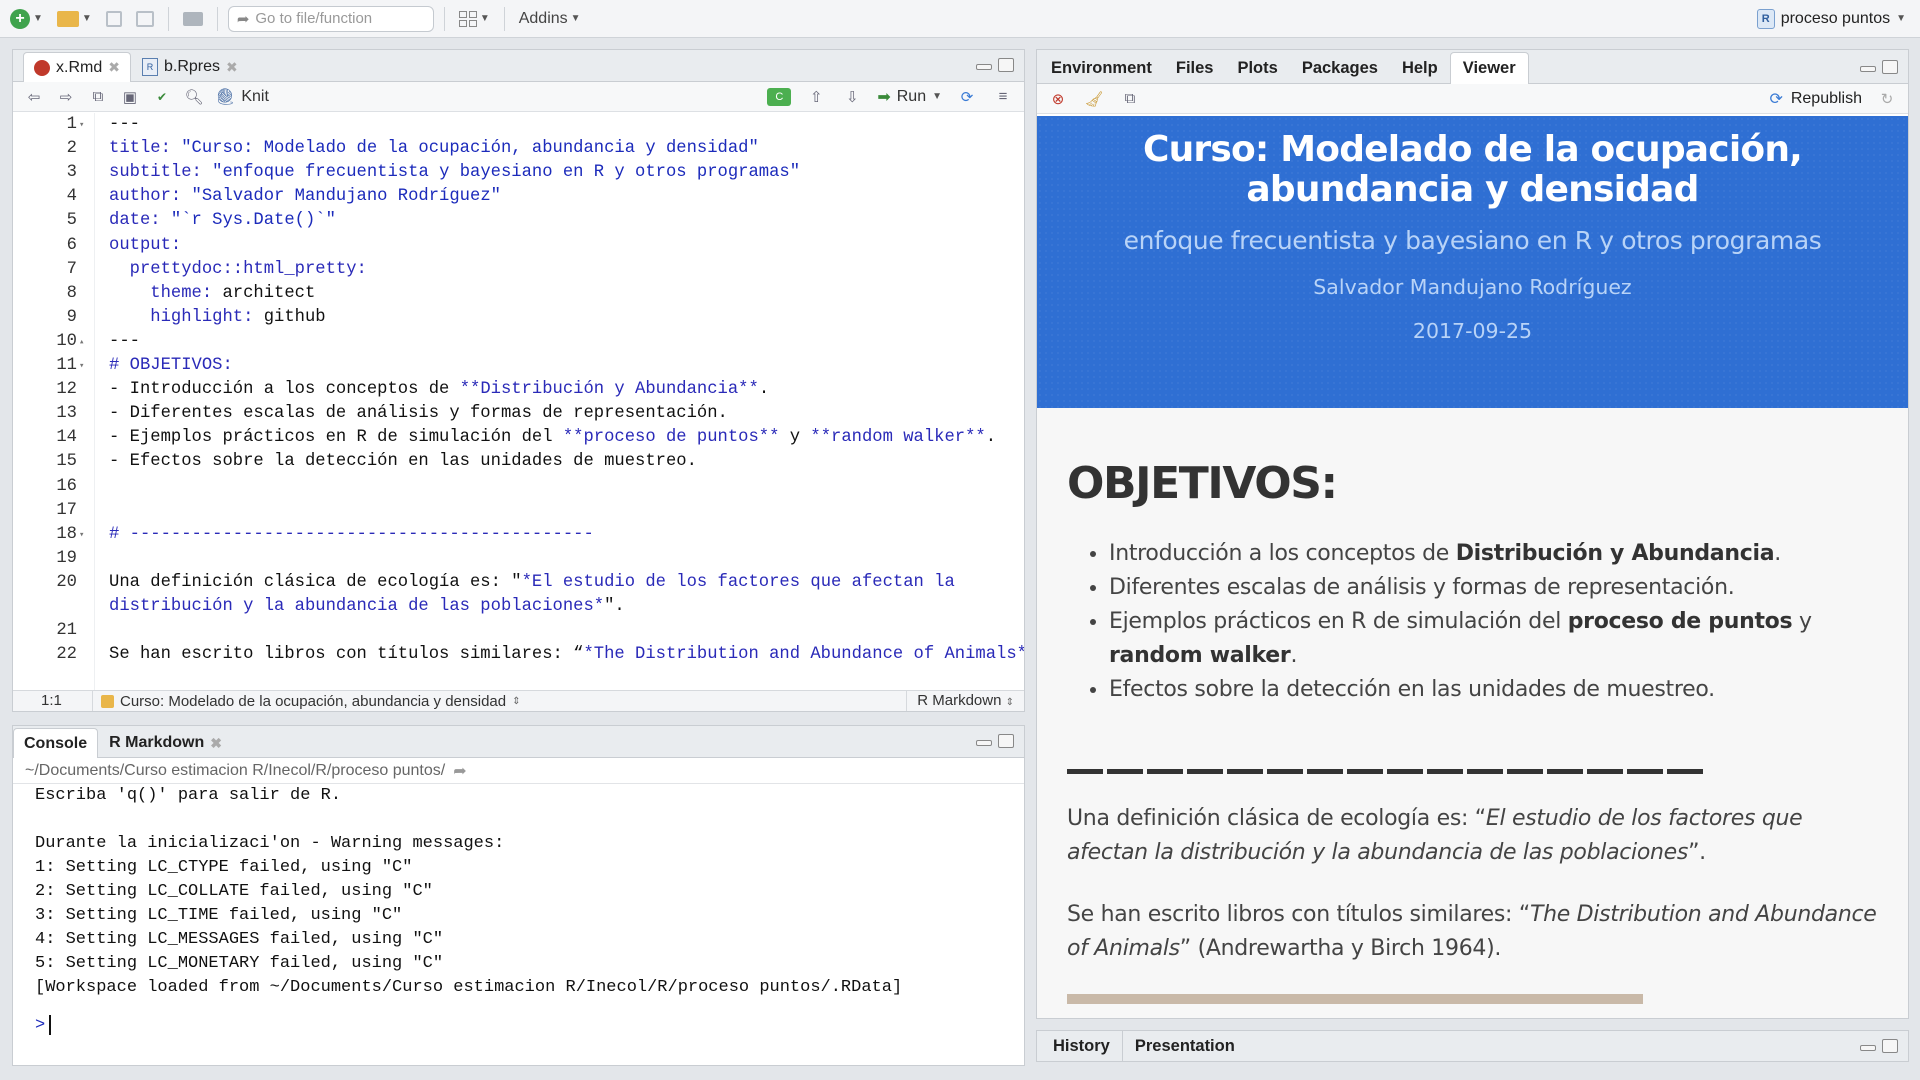 The image size is (1920, 1080). Describe the element at coordinates (1130, 99) in the screenshot. I see `show-in-new-window-icon: ⧉` at that location.